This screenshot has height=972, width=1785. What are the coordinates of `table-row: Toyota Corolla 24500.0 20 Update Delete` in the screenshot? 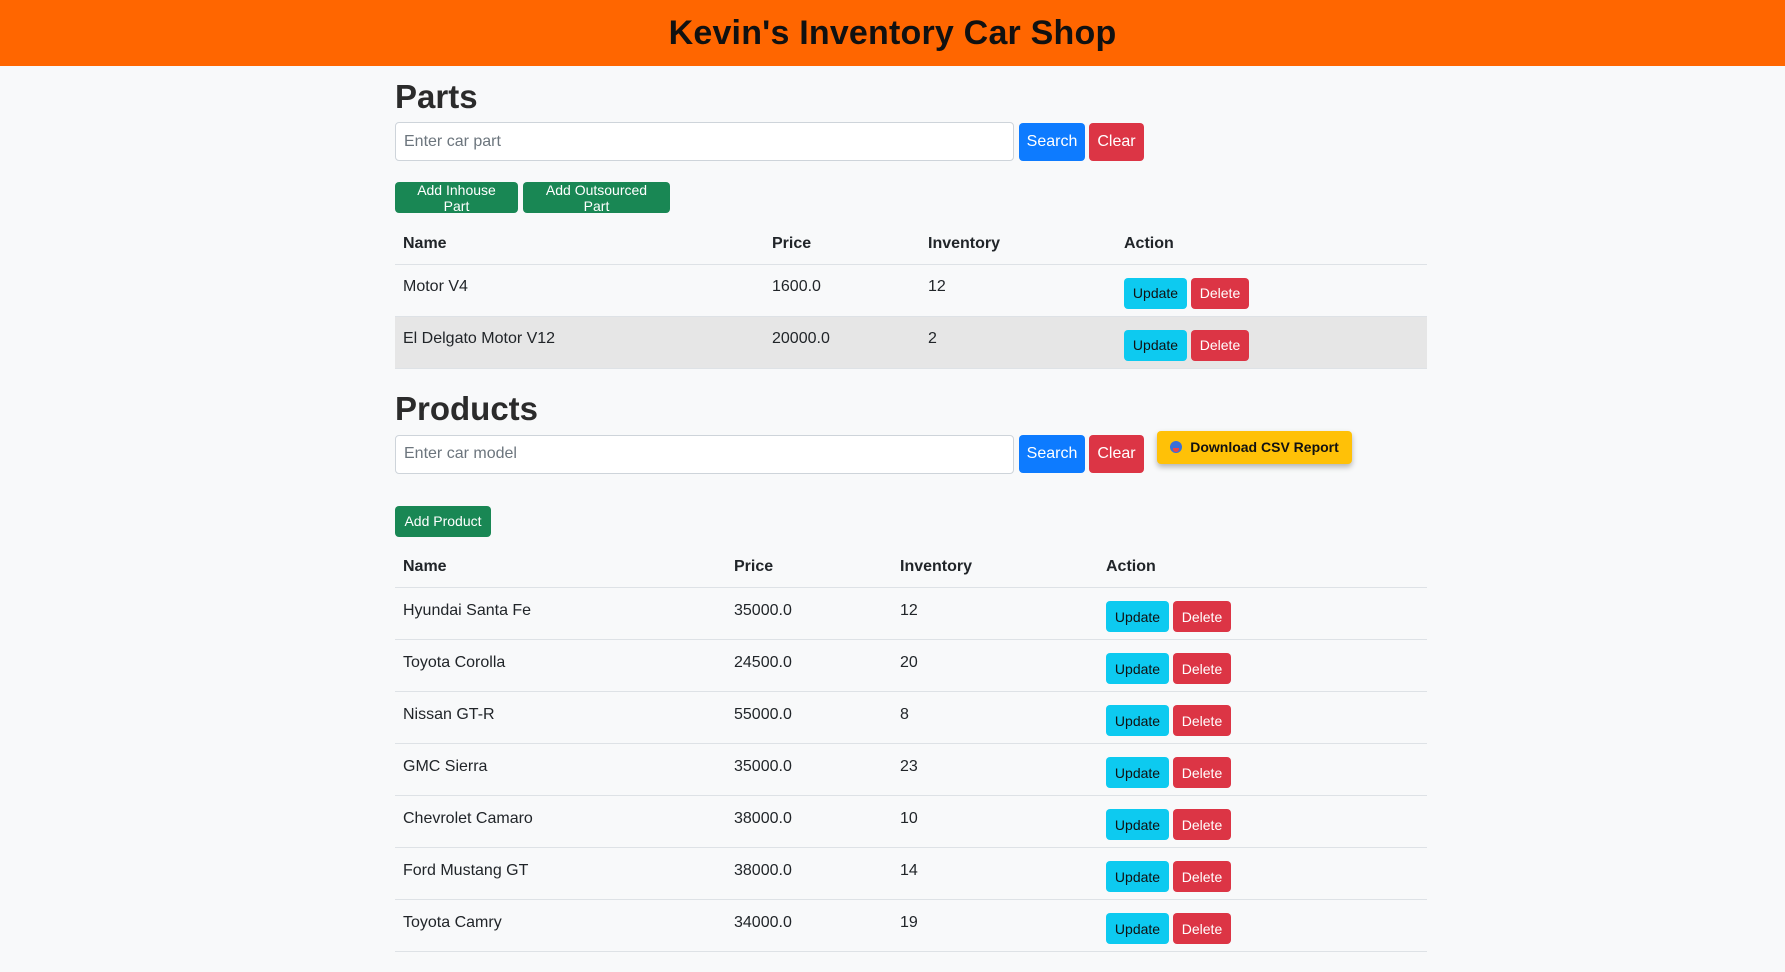 It's located at (911, 665).